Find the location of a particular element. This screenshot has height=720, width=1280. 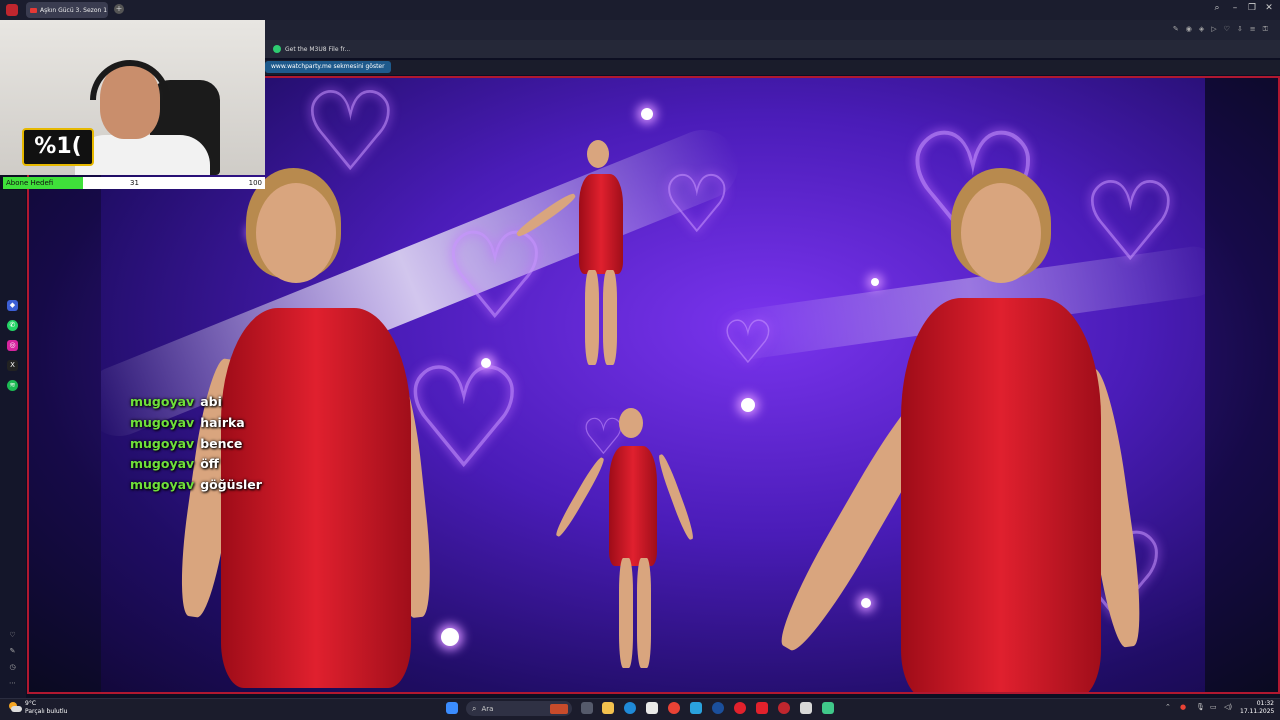

instagram-icon: ◎ is located at coordinates (12, 345).